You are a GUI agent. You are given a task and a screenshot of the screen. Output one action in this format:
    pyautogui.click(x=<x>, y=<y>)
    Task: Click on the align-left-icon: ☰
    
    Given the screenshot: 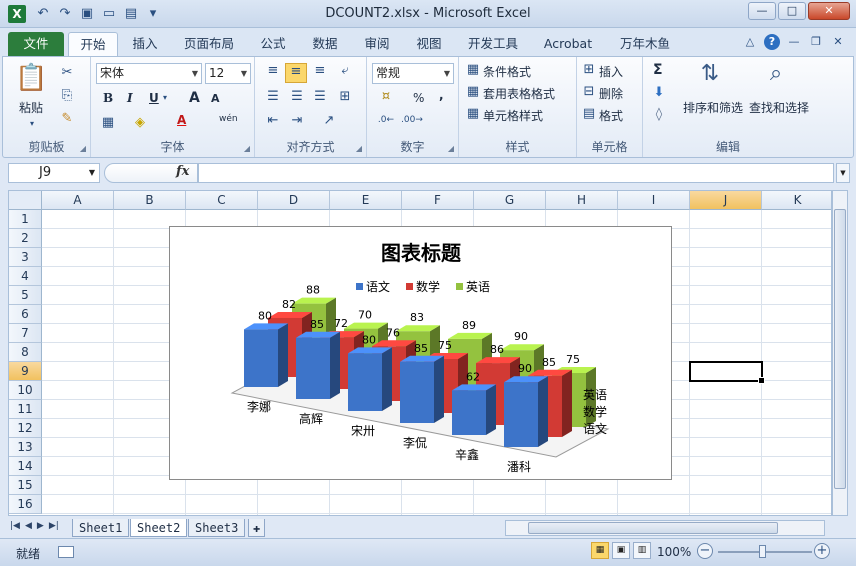 What is the action you would take?
    pyautogui.click(x=273, y=96)
    